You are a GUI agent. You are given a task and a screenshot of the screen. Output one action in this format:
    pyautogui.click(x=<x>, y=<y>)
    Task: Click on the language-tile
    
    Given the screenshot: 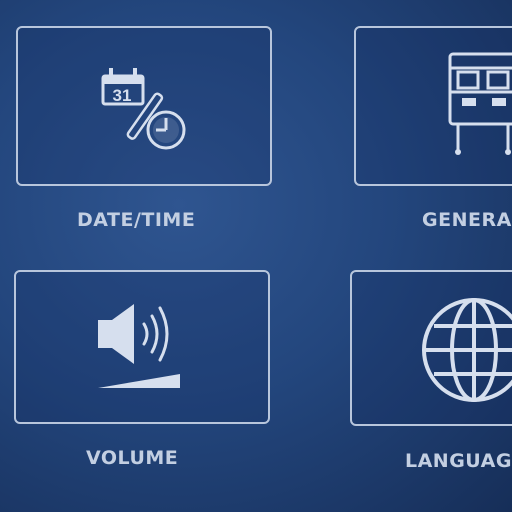 What is the action you would take?
    pyautogui.click(x=431, y=348)
    